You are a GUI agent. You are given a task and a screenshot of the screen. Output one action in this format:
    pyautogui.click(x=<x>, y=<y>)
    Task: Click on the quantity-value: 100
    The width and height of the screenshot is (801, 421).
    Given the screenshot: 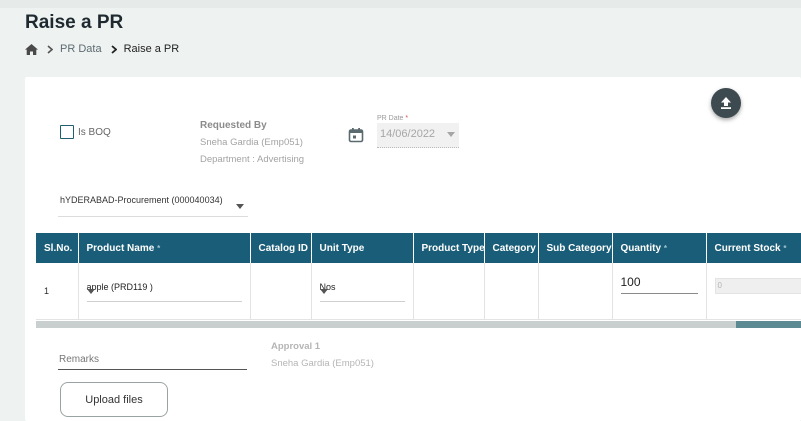 What is the action you would take?
    pyautogui.click(x=630, y=282)
    